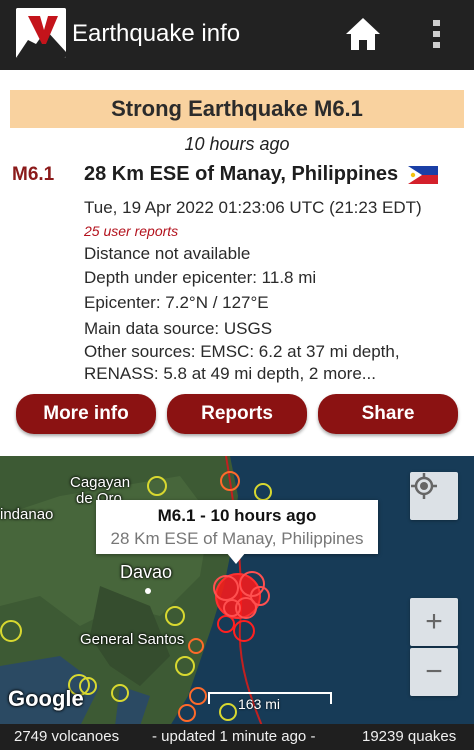  Describe the element at coordinates (200, 277) in the screenshot. I see `depth-info: Depth under epicenter: 11.8 mi` at that location.